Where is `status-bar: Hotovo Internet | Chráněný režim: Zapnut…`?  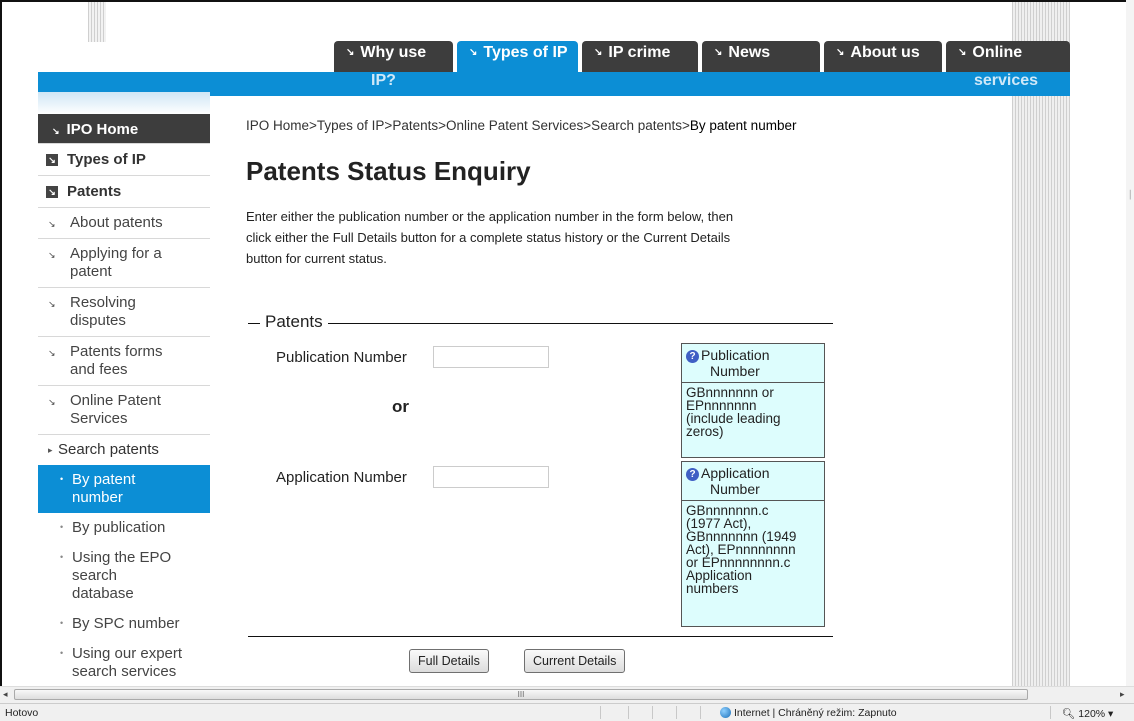 status-bar: Hotovo Internet | Chráněný režim: Zapnut… is located at coordinates (567, 712).